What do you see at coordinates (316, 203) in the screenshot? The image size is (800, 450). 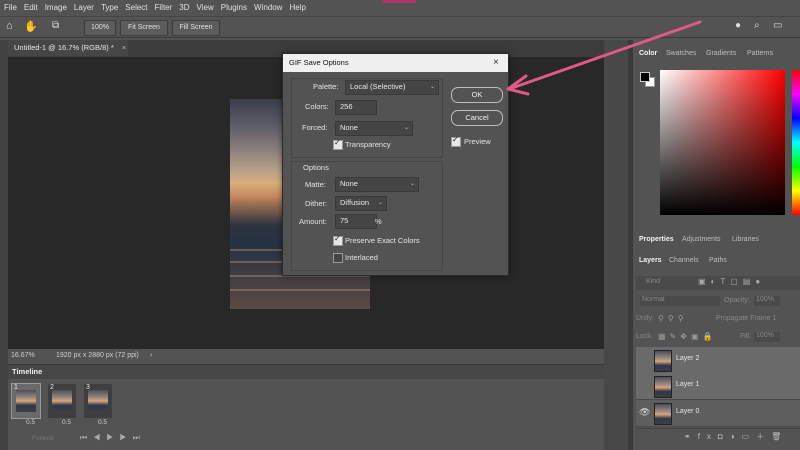 I see `dither-label: Dither:` at bounding box center [316, 203].